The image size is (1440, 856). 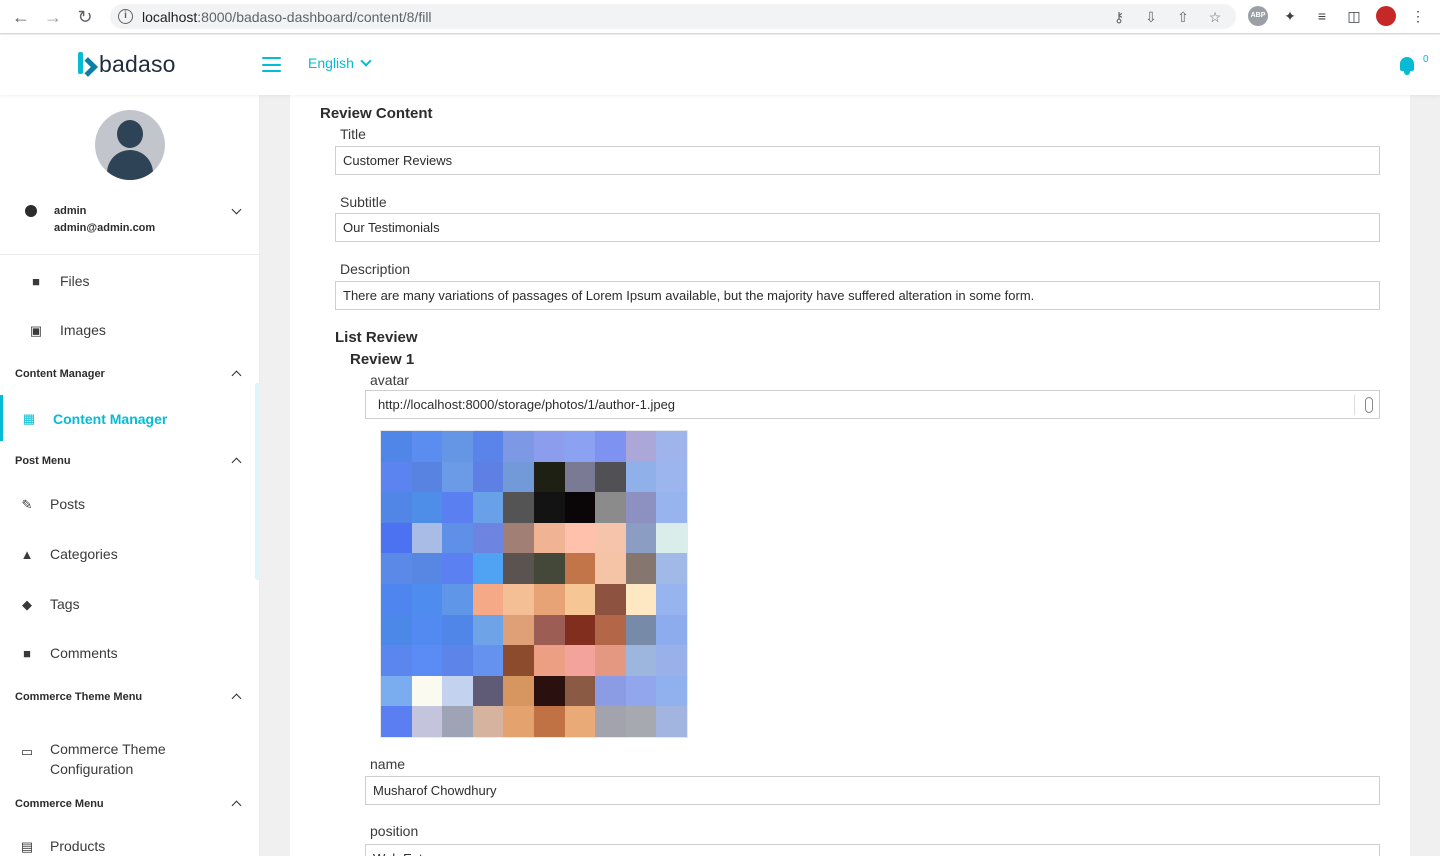 I want to click on install-icon: ⇩, so click(x=1151, y=17).